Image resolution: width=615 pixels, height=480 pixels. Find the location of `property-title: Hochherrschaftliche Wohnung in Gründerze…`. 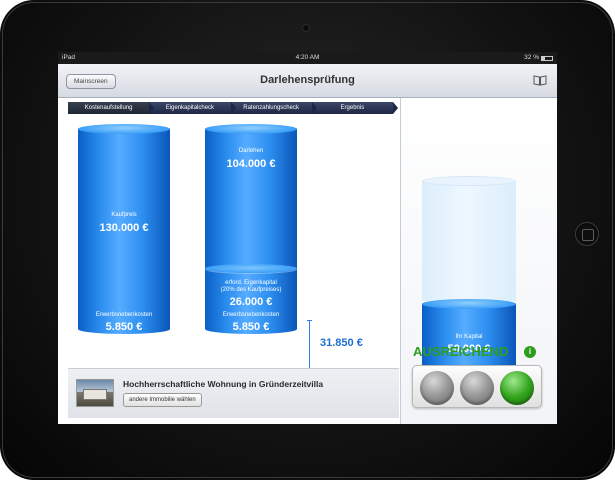

property-title: Hochherrschaftliche Wohnung in Gründerze… is located at coordinates (223, 384).